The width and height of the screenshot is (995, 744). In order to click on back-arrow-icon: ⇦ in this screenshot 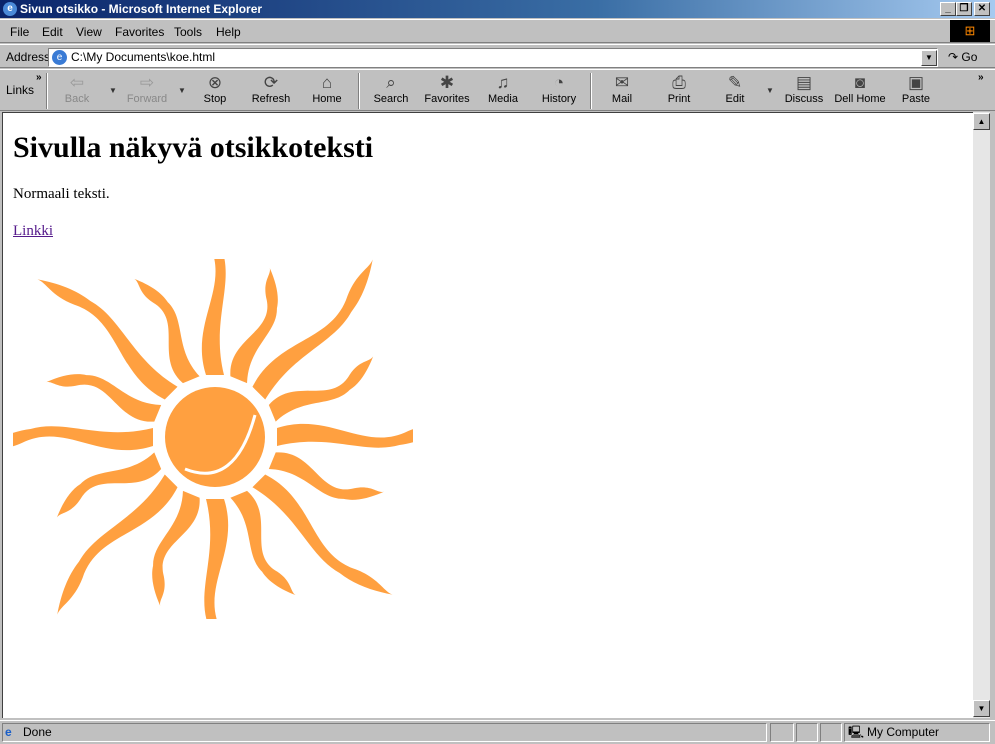, I will do `click(77, 82)`.